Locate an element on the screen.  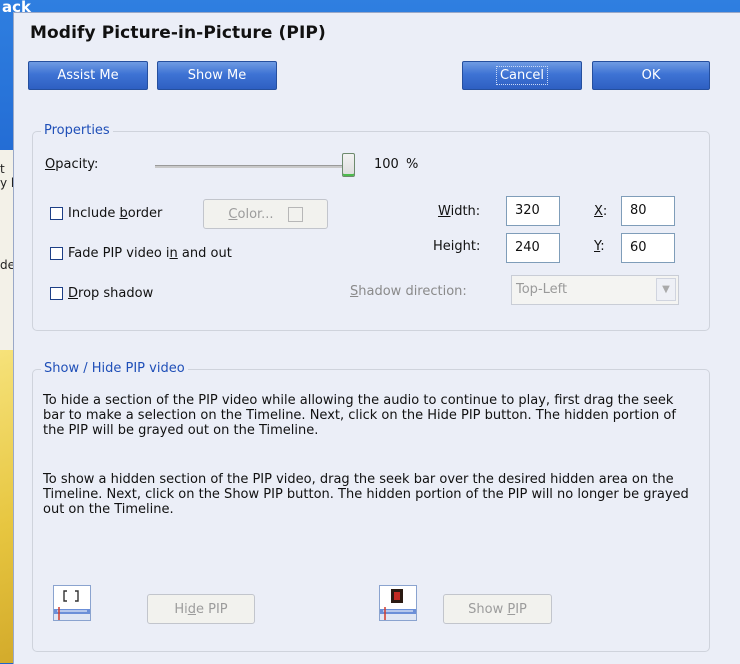
height-label: Height: is located at coordinates (457, 246).